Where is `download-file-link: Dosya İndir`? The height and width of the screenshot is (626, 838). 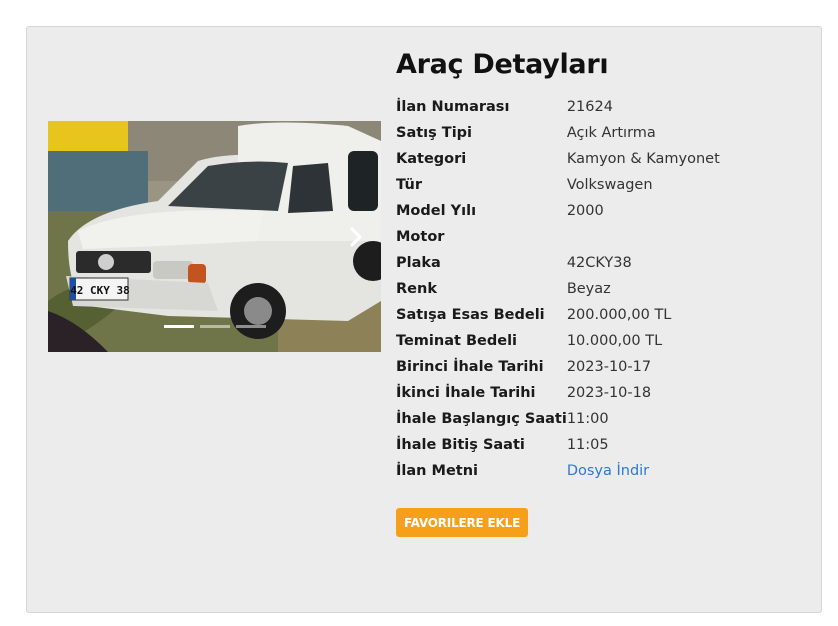 download-file-link: Dosya İndir is located at coordinates (608, 471).